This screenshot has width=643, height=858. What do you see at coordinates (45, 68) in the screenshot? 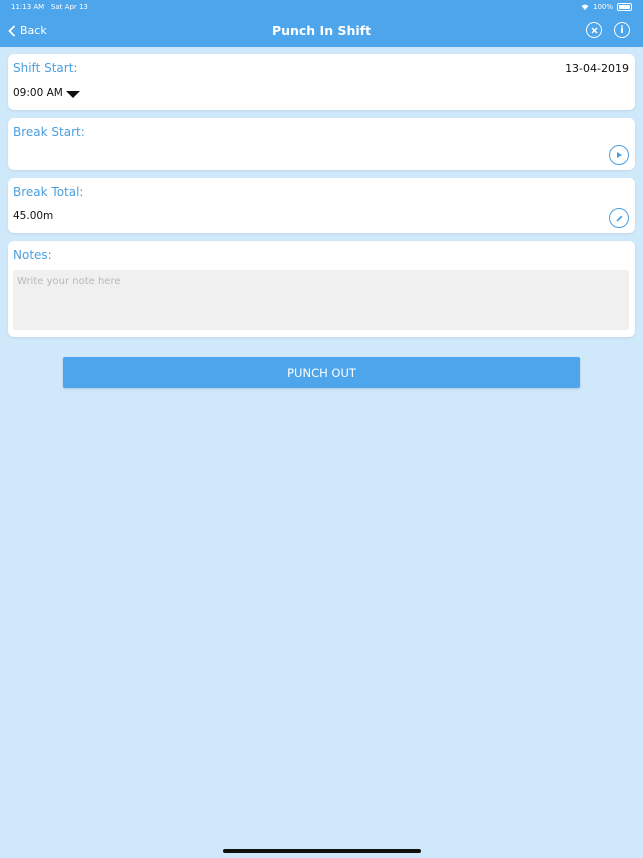
I see `shift-start-label: Shift Start:` at bounding box center [45, 68].